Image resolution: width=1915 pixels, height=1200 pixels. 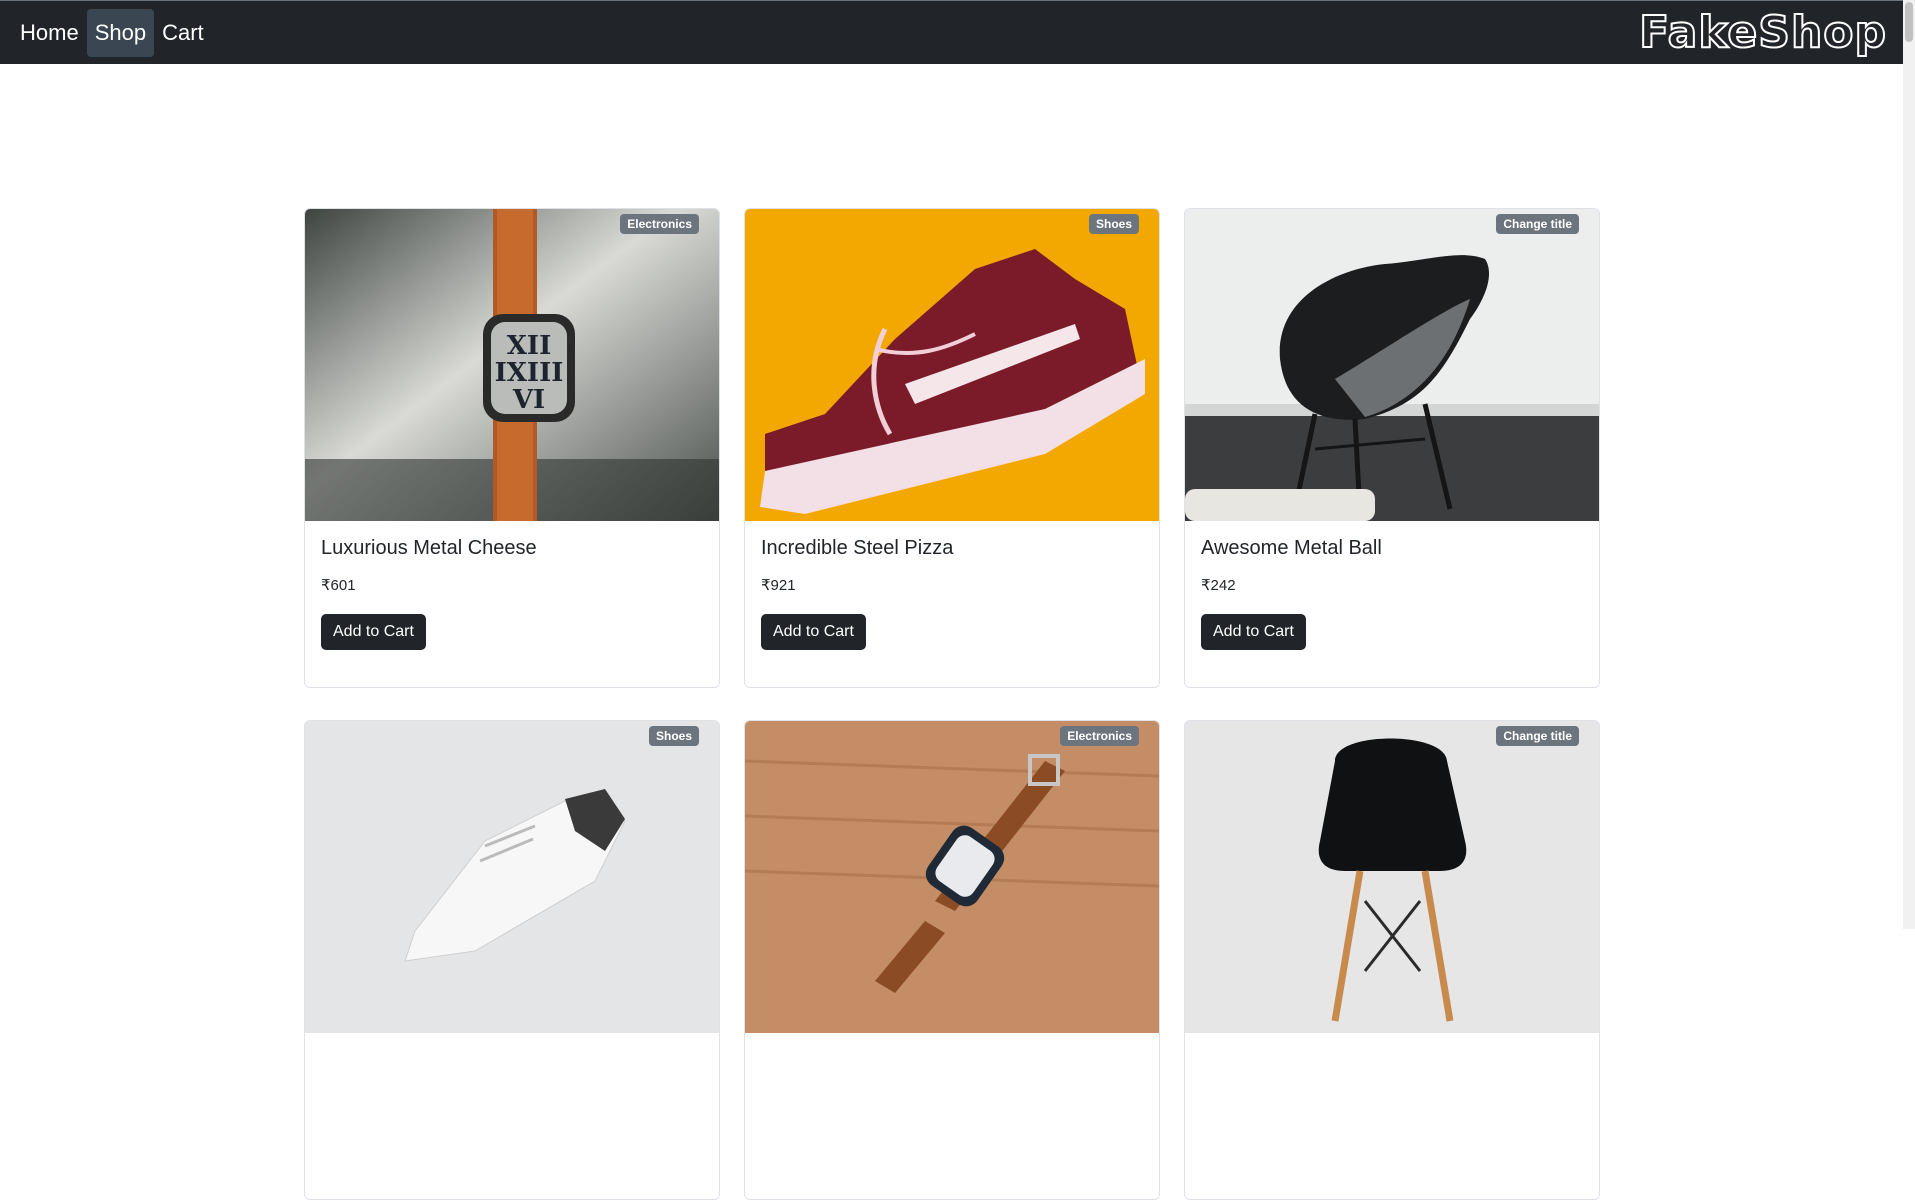 What do you see at coordinates (952, 548) in the screenshot?
I see `product-title: Incredible Steel Pizza` at bounding box center [952, 548].